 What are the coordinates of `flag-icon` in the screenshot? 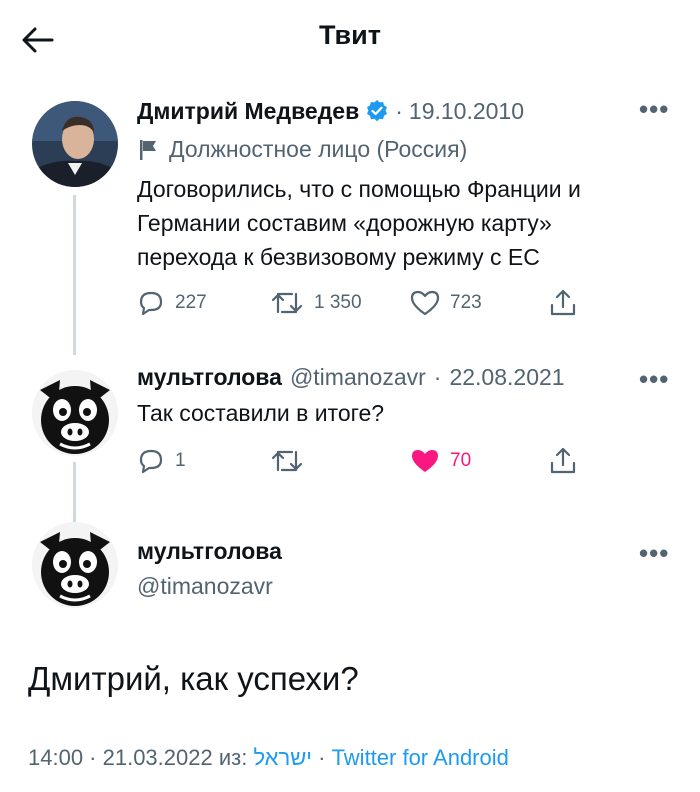 It's located at (148, 149).